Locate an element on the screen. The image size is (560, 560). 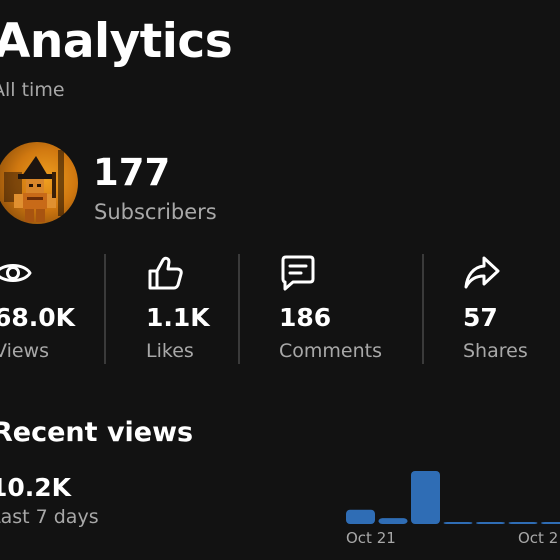
chart-tick-label: Oct 2 is located at coordinates (538, 538).